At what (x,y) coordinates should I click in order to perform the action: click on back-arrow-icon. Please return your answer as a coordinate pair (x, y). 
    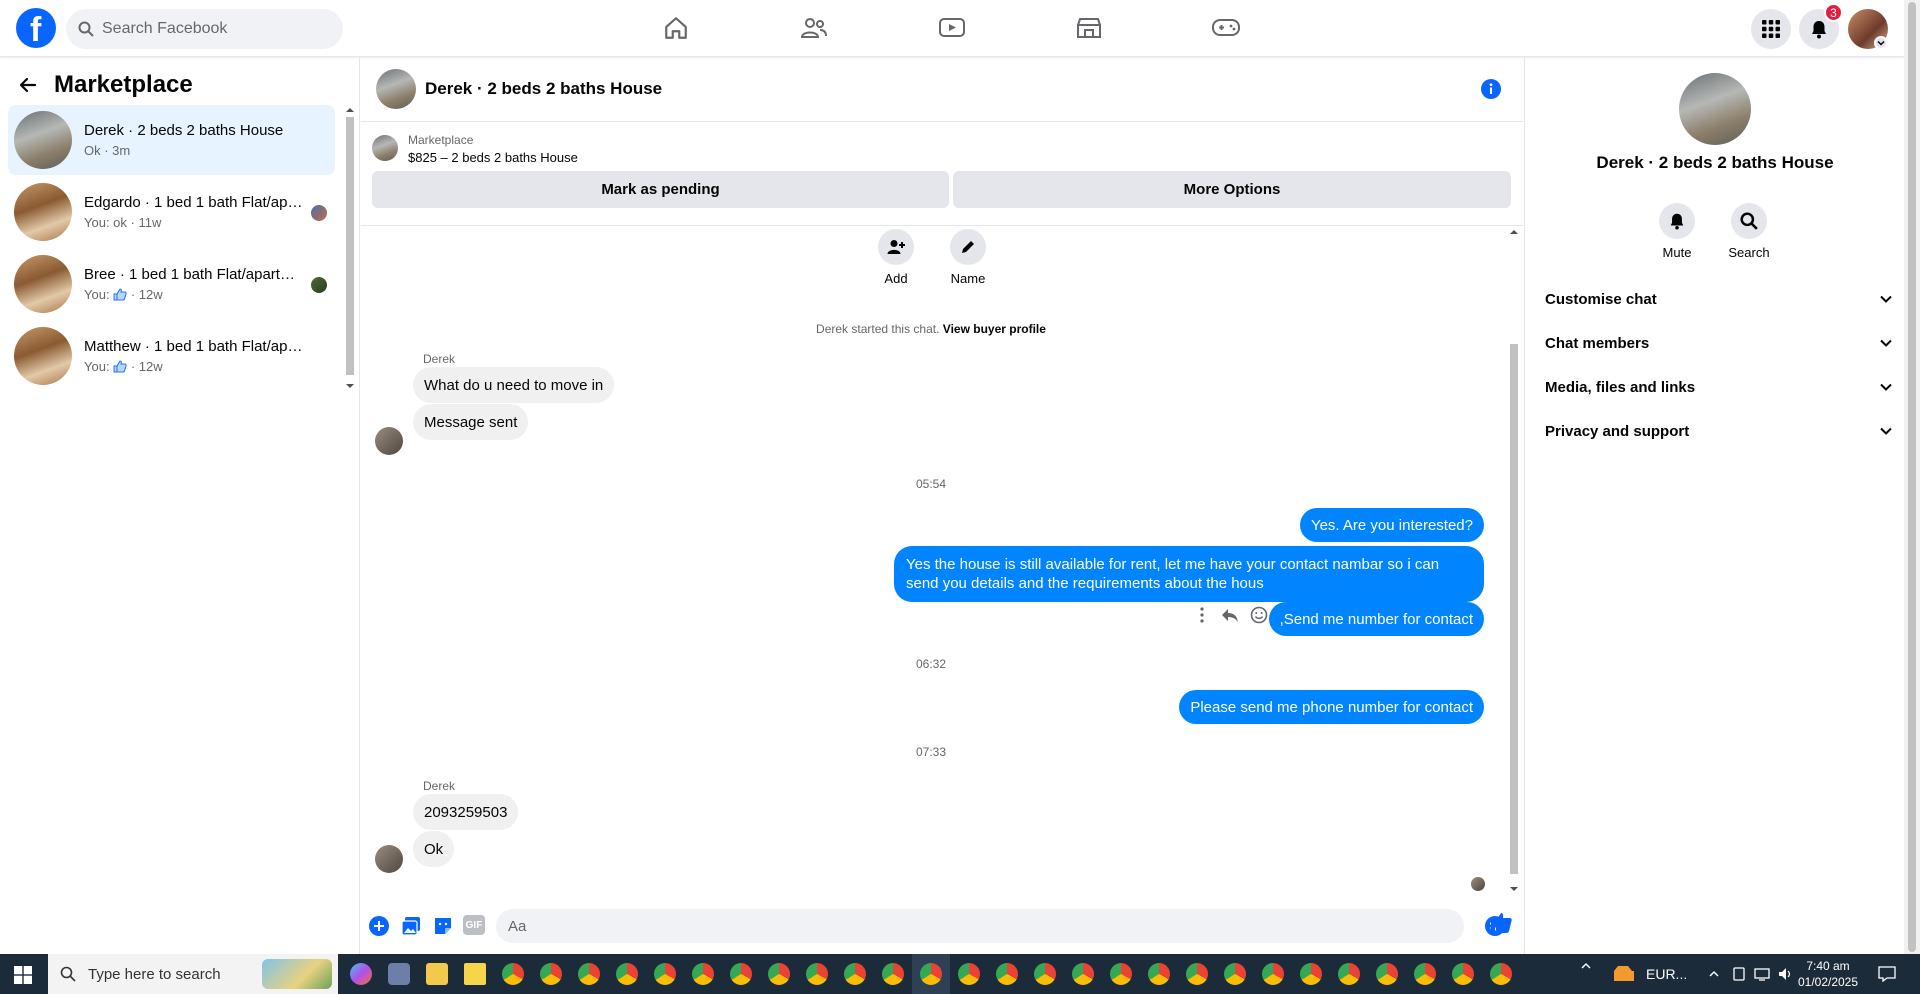
    Looking at the image, I should click on (28, 85).